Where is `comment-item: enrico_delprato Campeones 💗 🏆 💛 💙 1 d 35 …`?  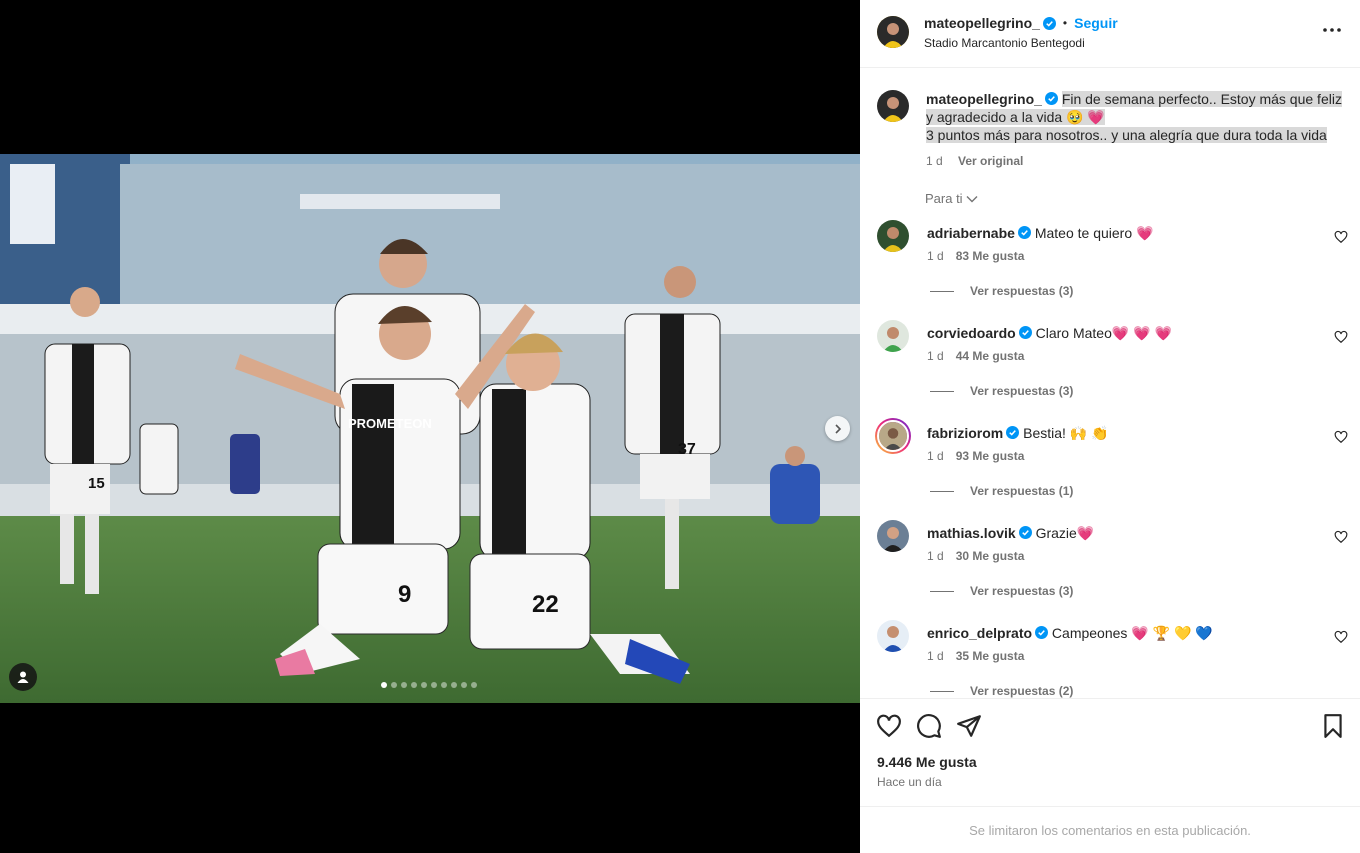 comment-item: enrico_delprato Campeones 💗 🏆 💛 💙 1 d 35 … is located at coordinates (1110, 659).